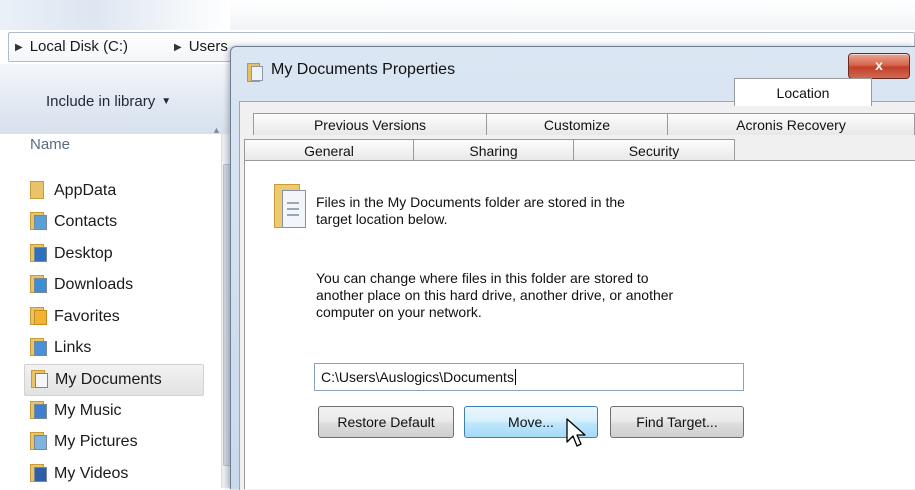 The width and height of the screenshot is (915, 490). I want to click on folder-label: Desktop, so click(83, 253).